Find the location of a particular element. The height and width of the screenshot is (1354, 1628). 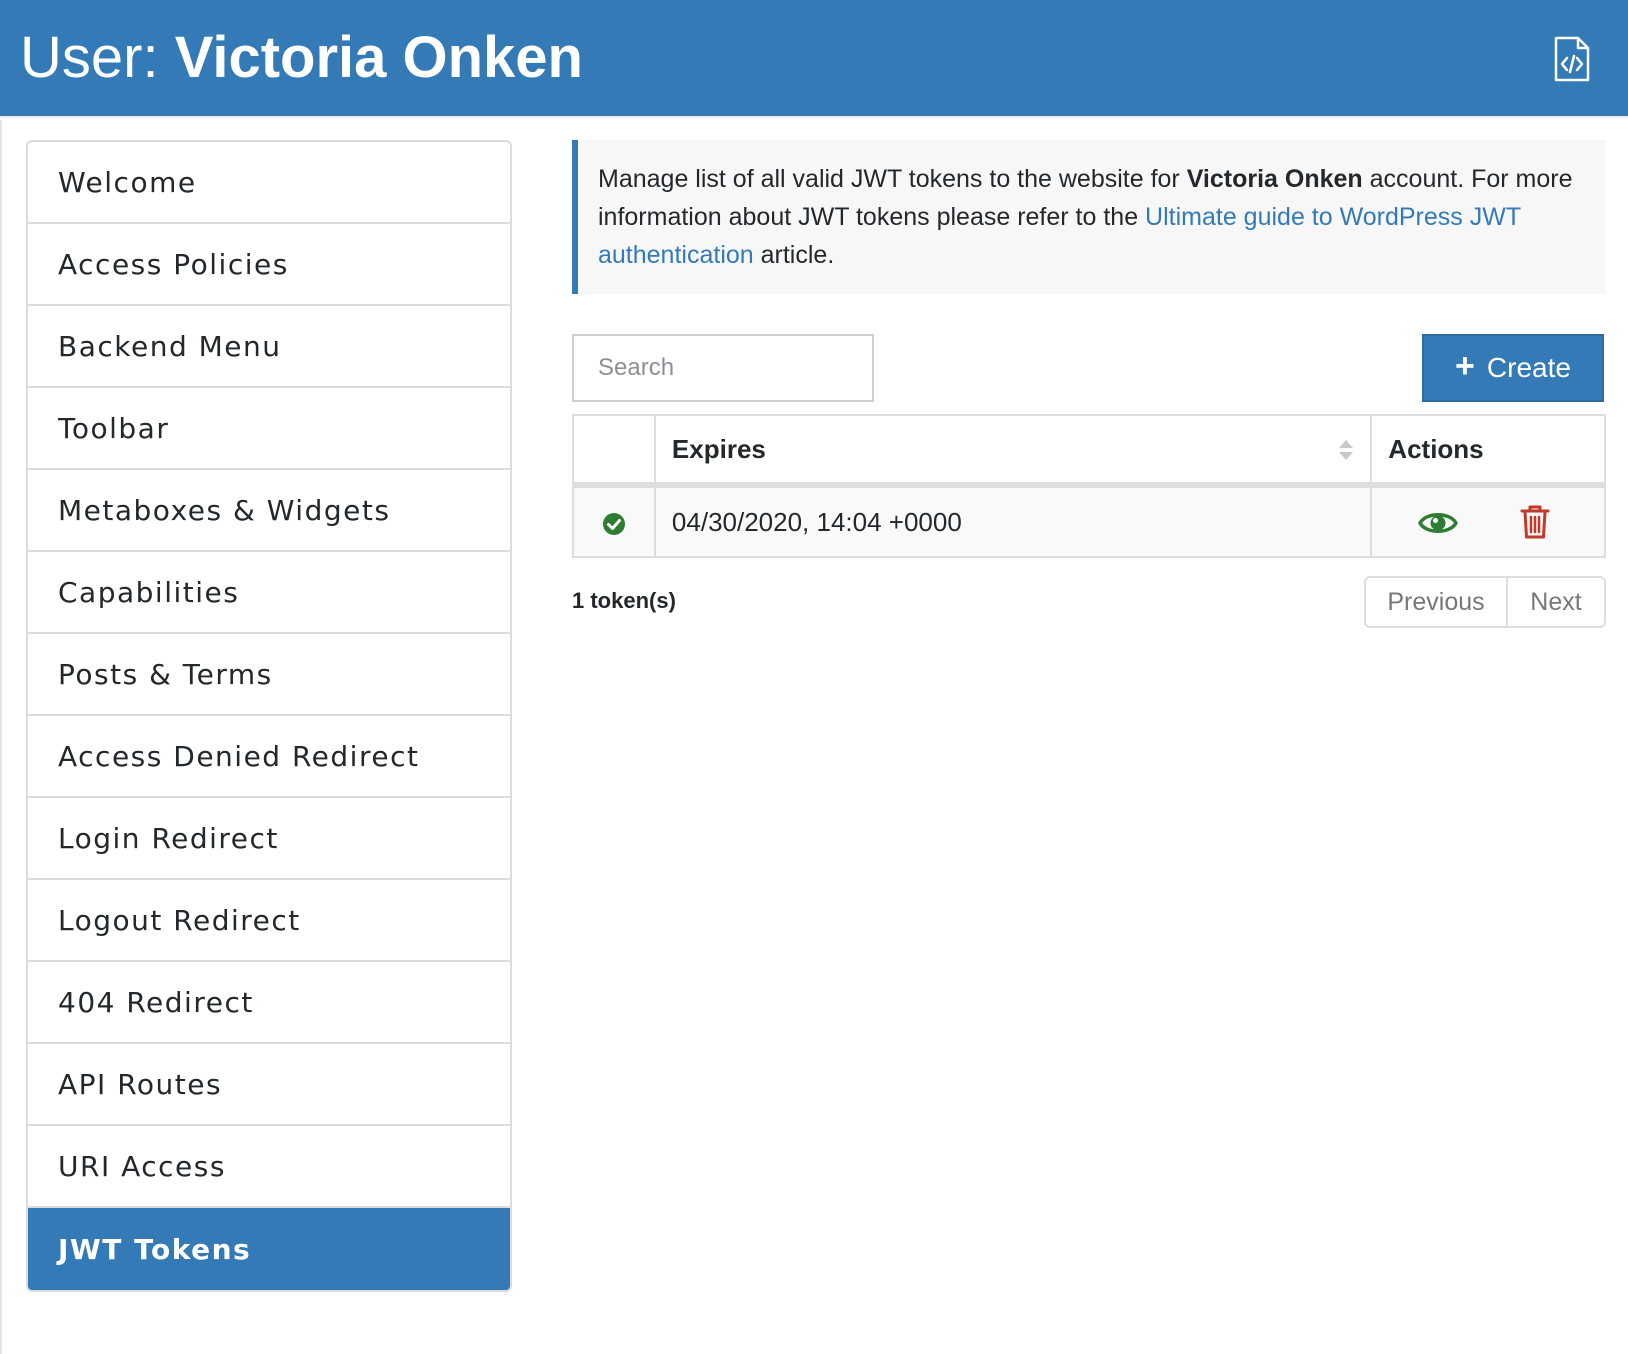

previous-page-button: Previous is located at coordinates (1437, 602).